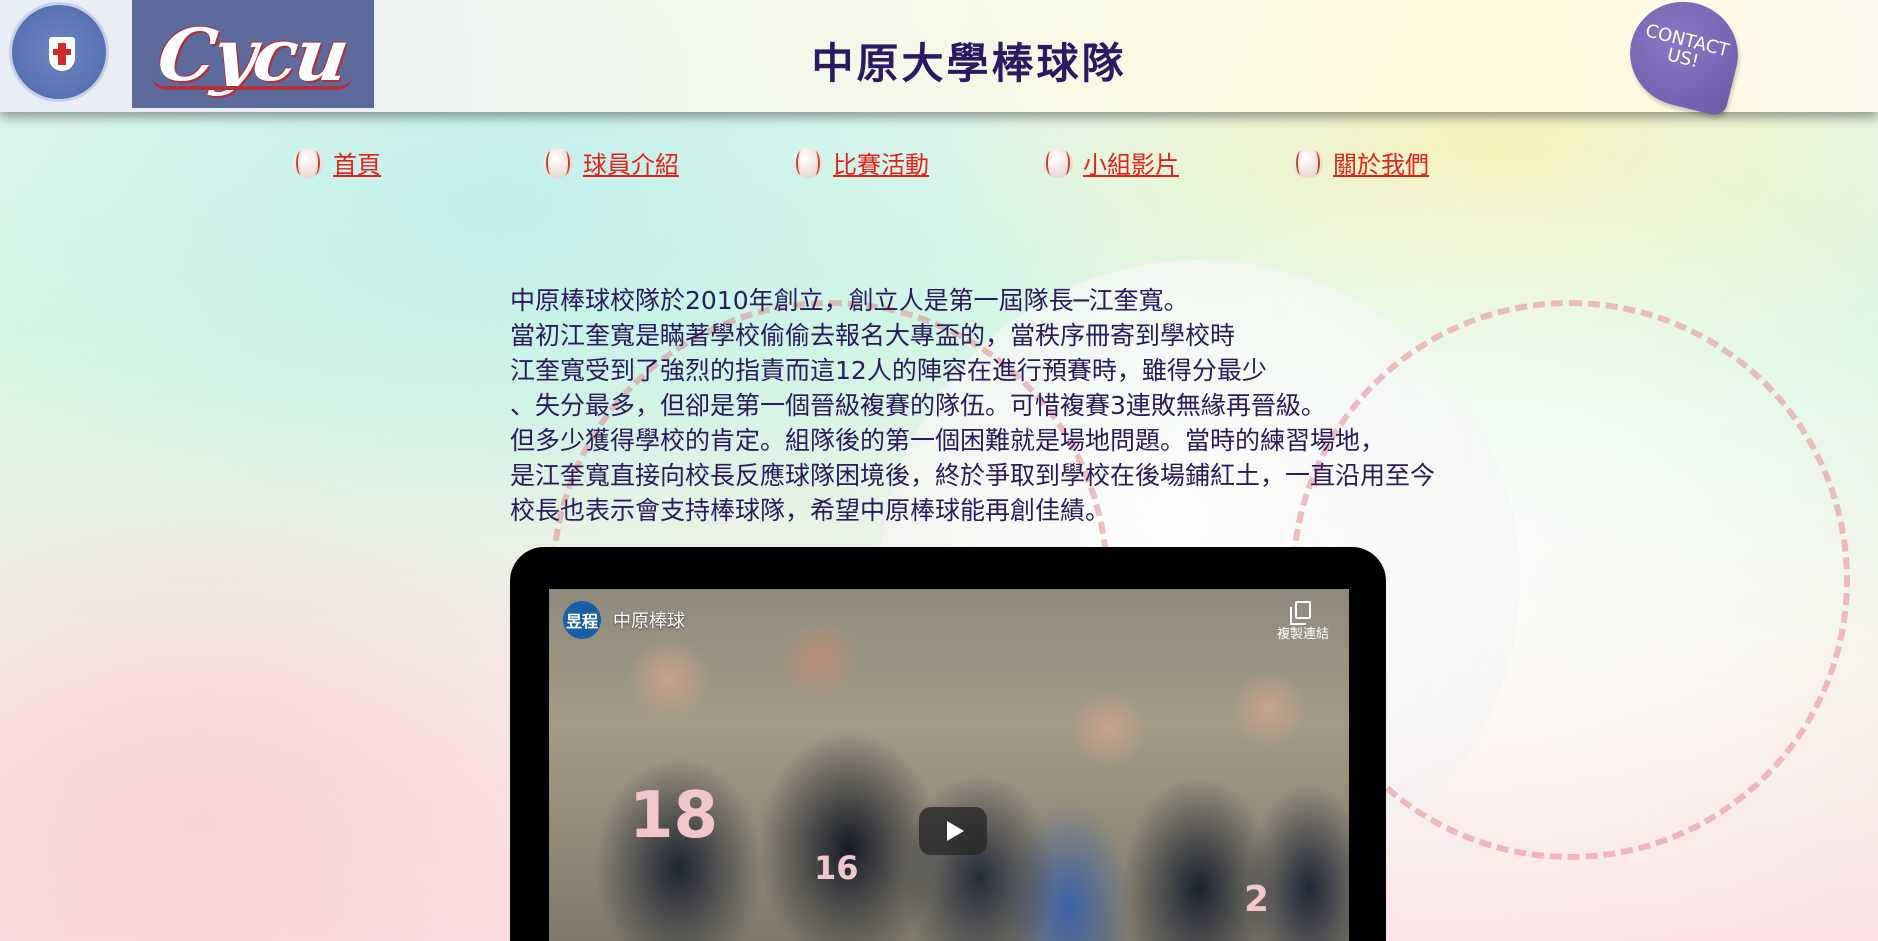 This screenshot has height=941, width=1878. Describe the element at coordinates (939, 165) in the screenshot. I see `main-navigation: 首頁 球員介紹 比賽活動 小組影片 關於我們` at that location.